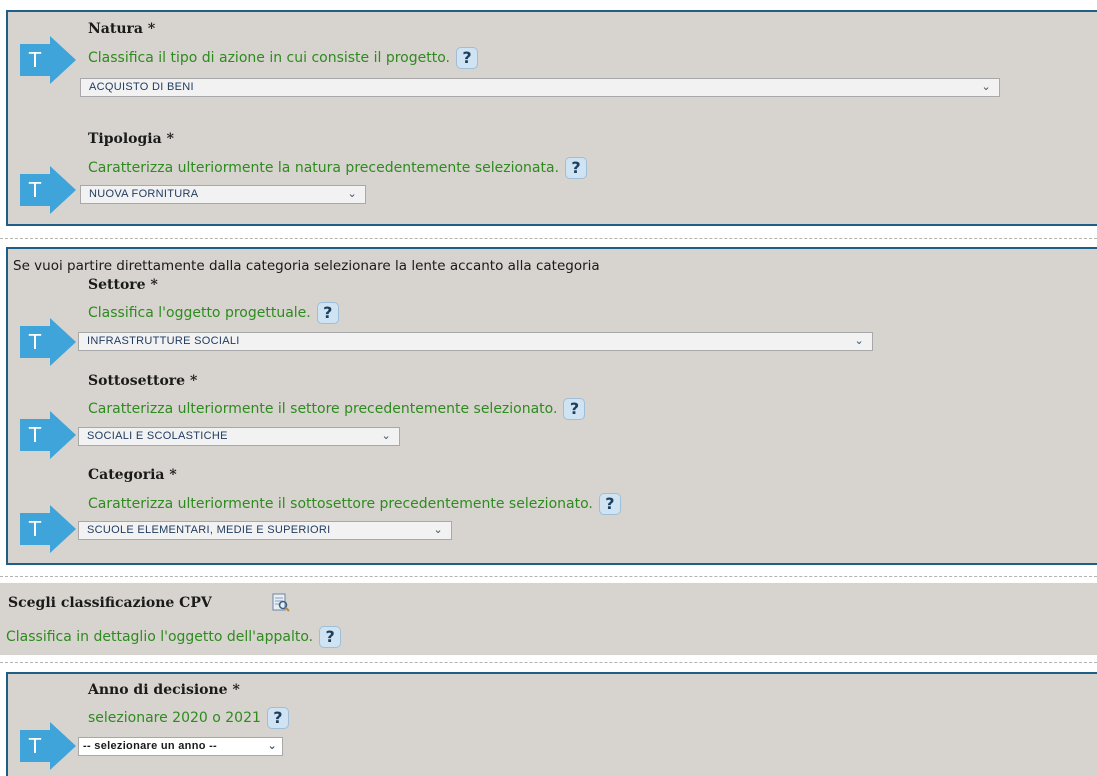  Describe the element at coordinates (50, 746) in the screenshot. I see `t-arrow-anno-icon: T` at that location.